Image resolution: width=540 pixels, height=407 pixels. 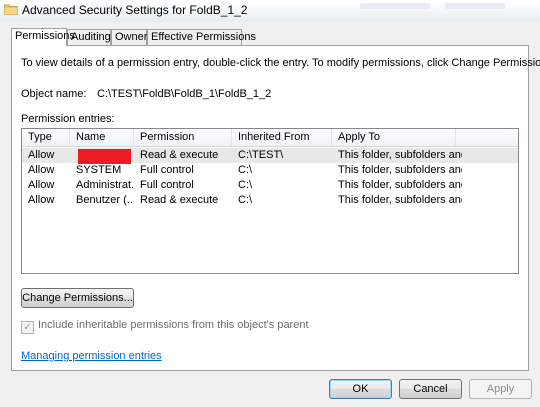 What do you see at coordinates (135, 10) in the screenshot?
I see `window-title: Advanced Security Settings for FoldB_1_2` at bounding box center [135, 10].